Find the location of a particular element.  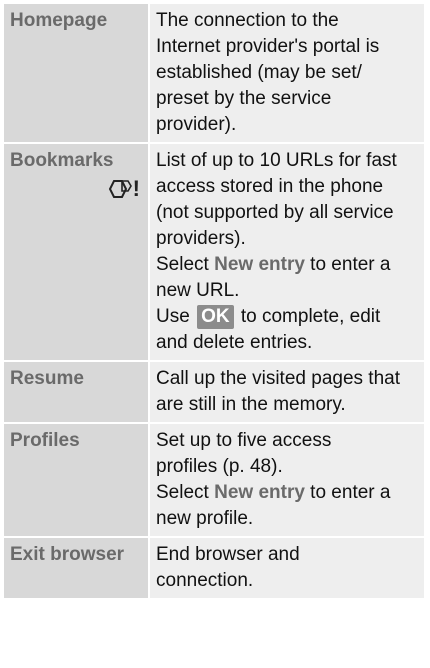

term-exit-browser: Exit browser is located at coordinates (76, 568).